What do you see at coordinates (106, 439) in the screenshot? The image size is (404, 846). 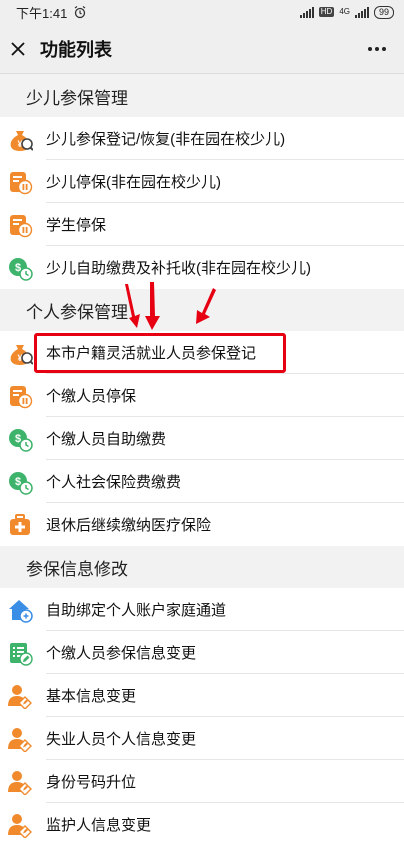 I see `list-item-label: 个缴人员自助缴费` at bounding box center [106, 439].